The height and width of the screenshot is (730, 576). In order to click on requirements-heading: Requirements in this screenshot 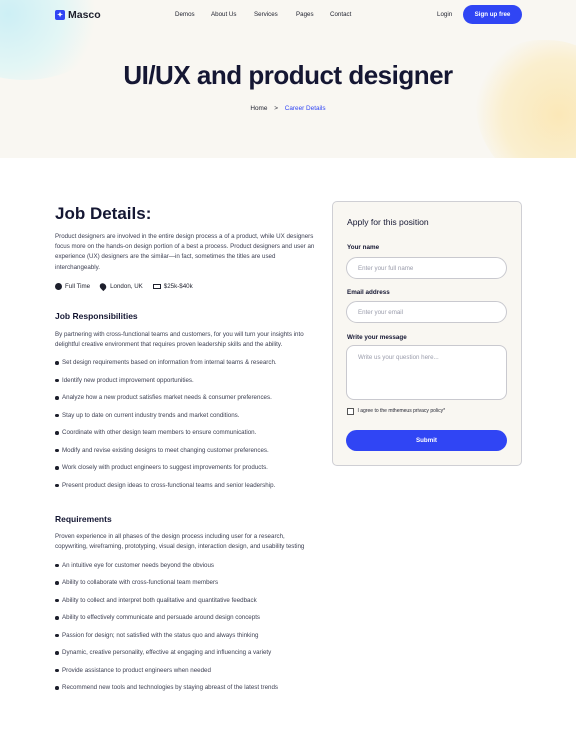, I will do `click(83, 519)`.